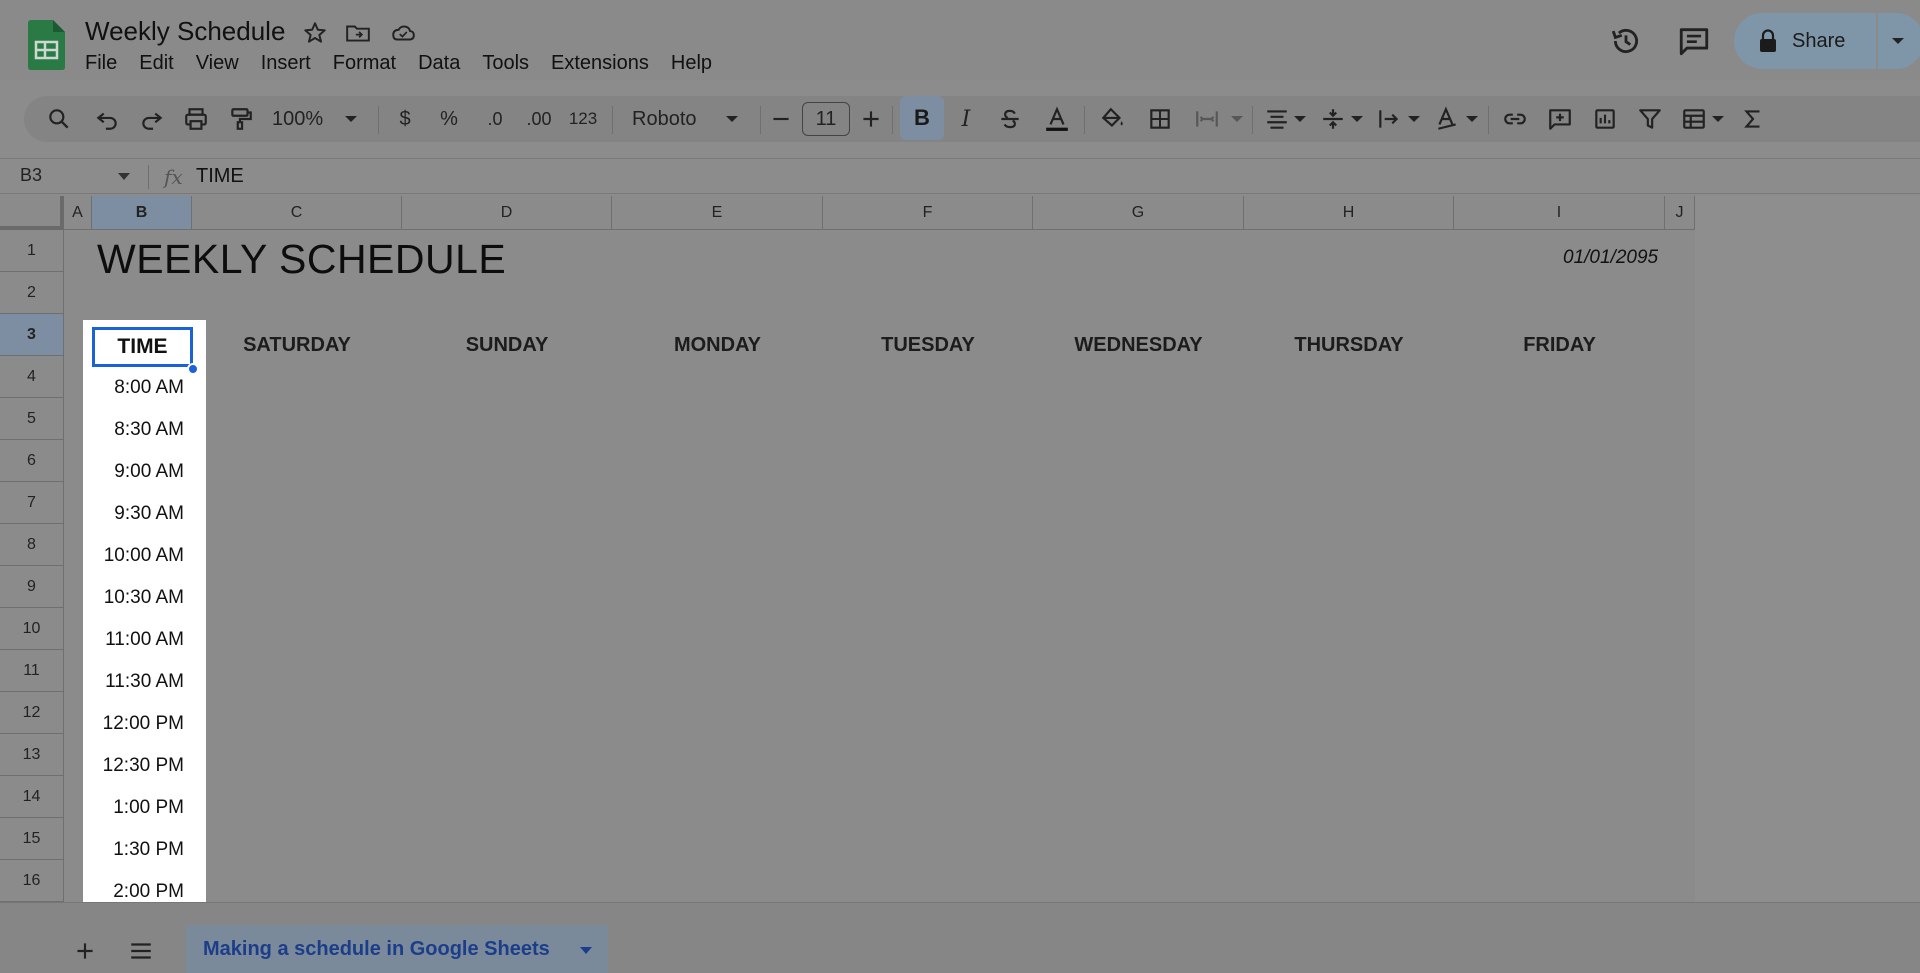 The height and width of the screenshot is (973, 1920). I want to click on paint-format-button, so click(241, 119).